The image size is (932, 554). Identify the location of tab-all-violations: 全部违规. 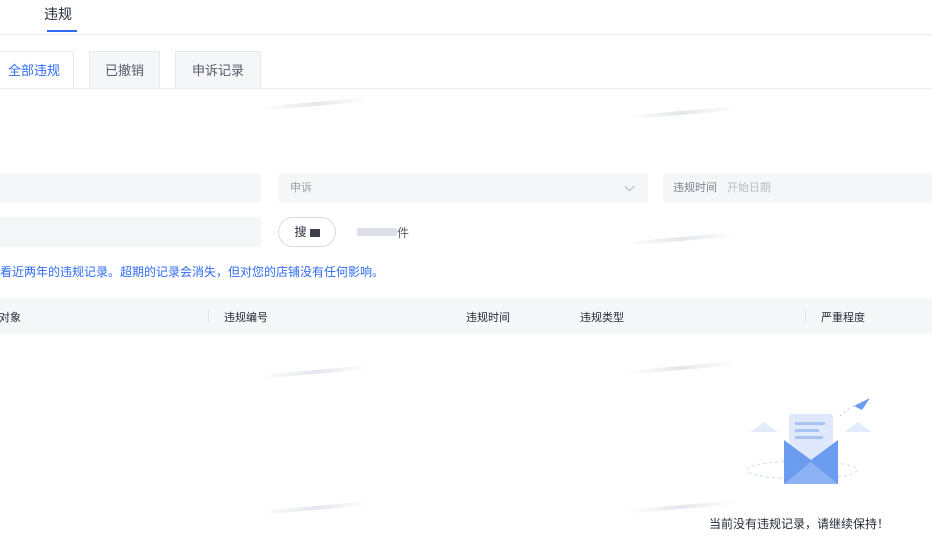
(37, 70).